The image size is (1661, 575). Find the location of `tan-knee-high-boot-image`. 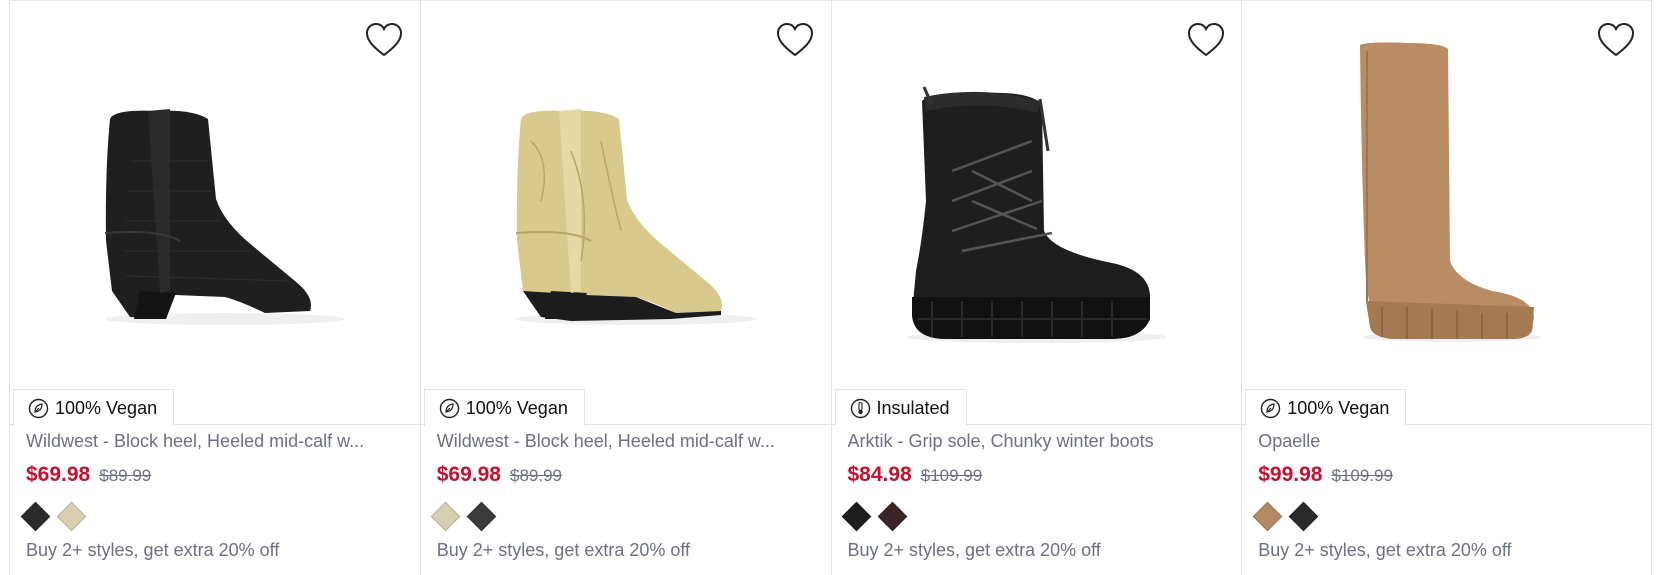

tan-knee-high-boot-image is located at coordinates (1451, 192).